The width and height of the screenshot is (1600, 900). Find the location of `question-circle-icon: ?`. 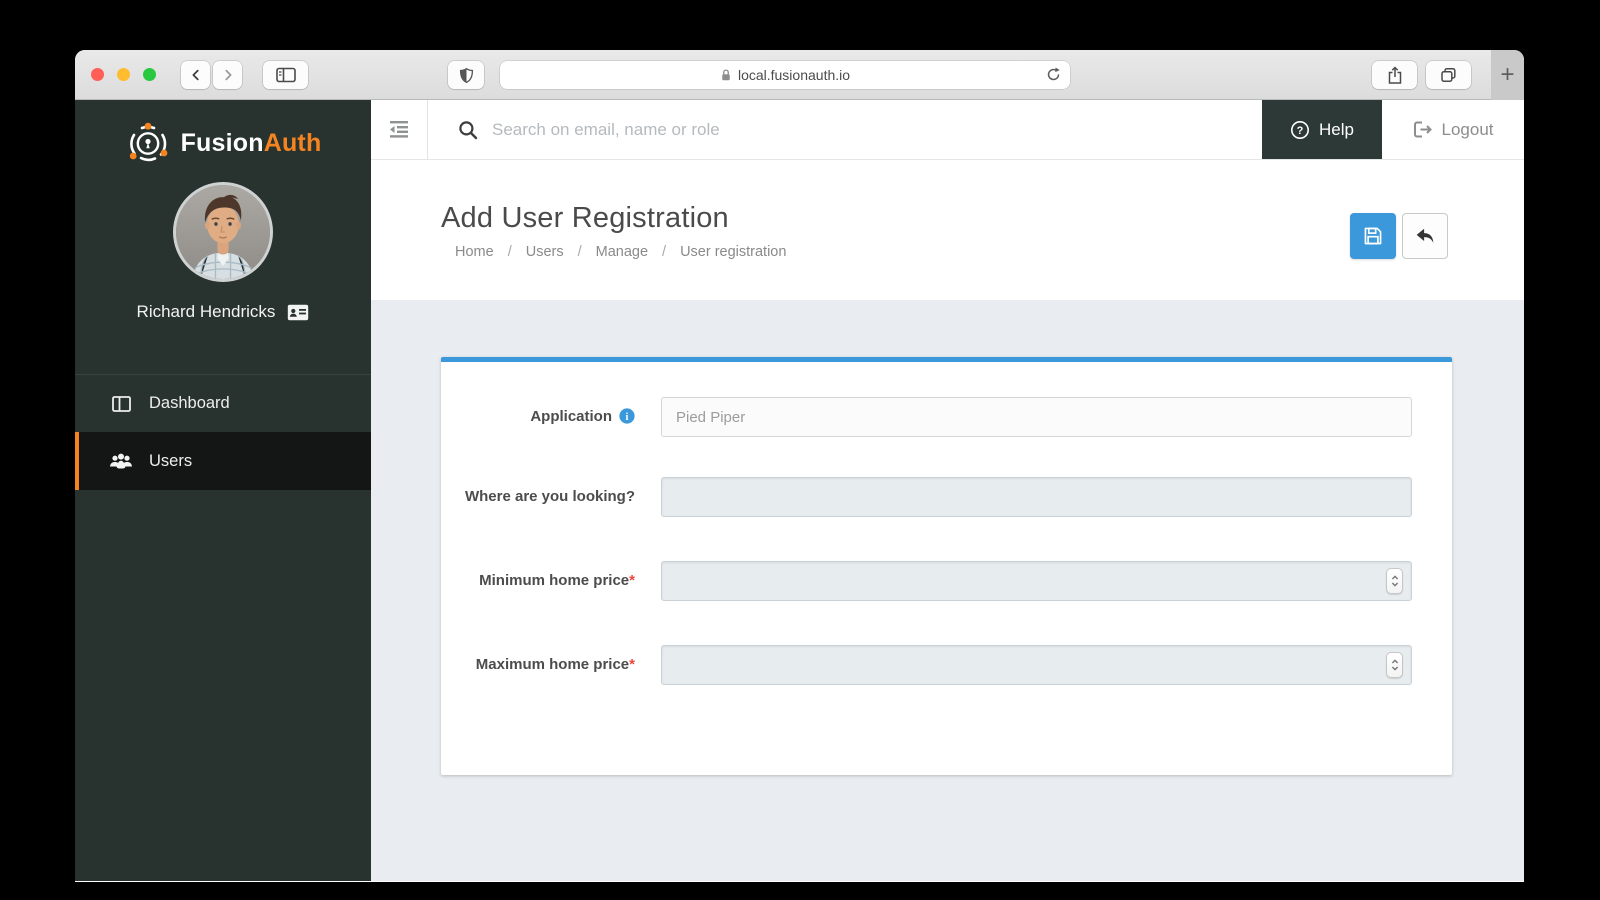

question-circle-icon: ? is located at coordinates (1300, 129).